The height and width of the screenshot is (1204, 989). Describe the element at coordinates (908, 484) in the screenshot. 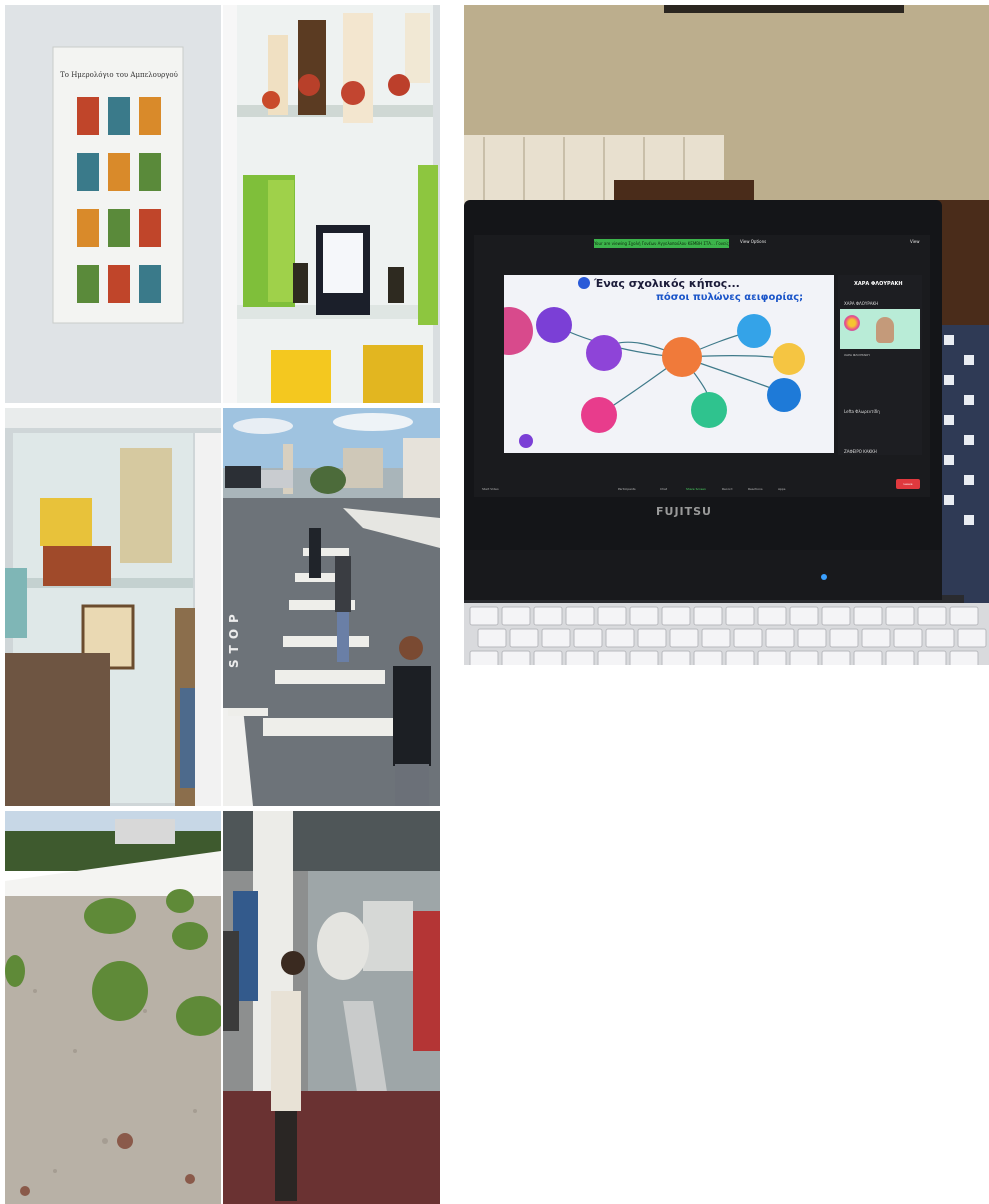

I see `leave-button: Leave` at that location.